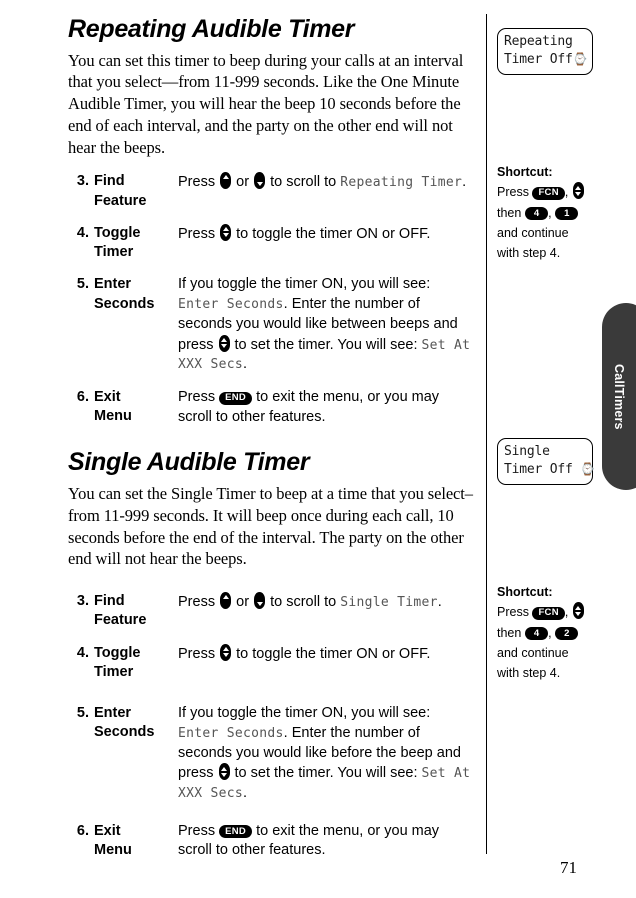 This screenshot has width=636, height=898. I want to click on fcn-key-icon: FCN, so click(548, 613).